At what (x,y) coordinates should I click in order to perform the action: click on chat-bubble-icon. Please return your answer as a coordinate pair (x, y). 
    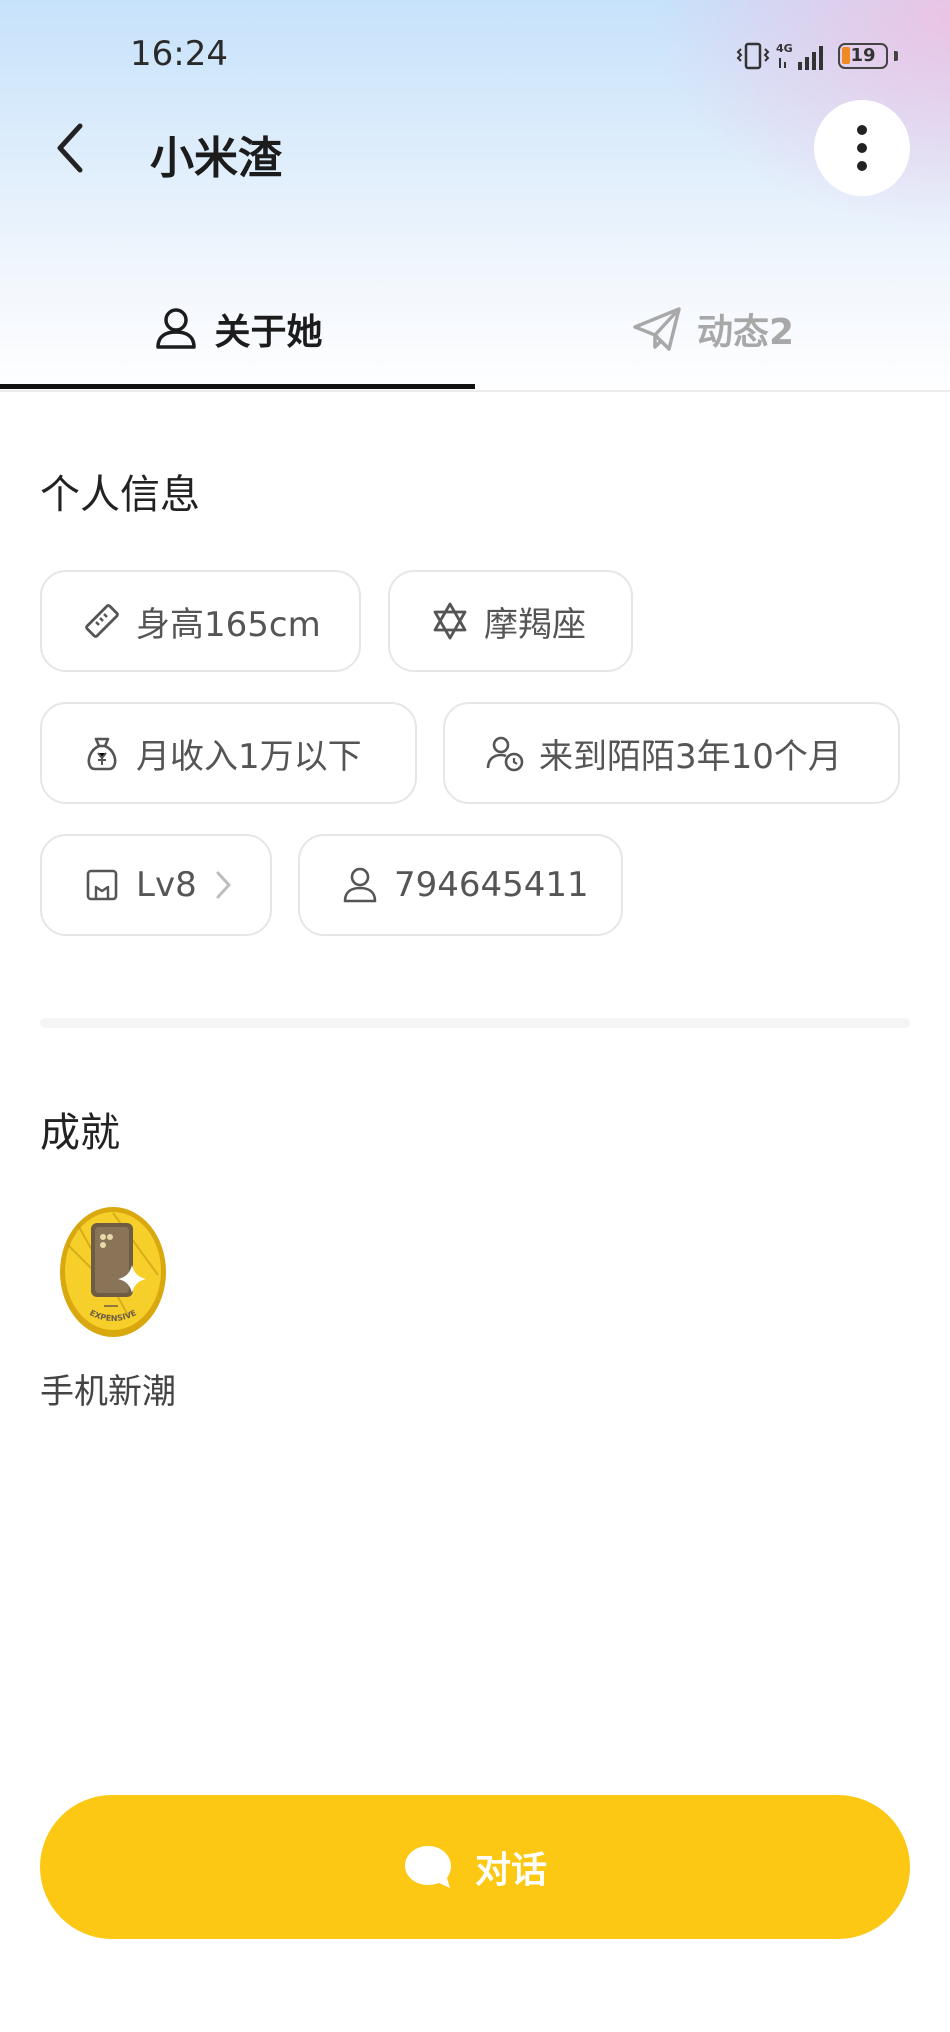
    Looking at the image, I should click on (427, 1867).